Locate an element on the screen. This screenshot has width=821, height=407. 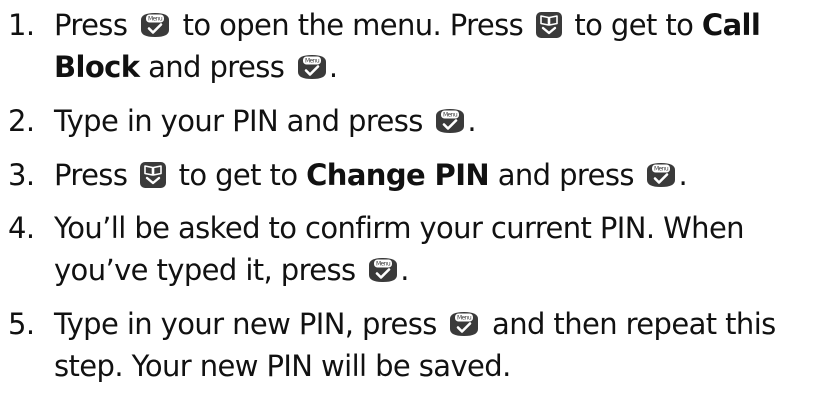
step-5-line-2: step. Your new PIN will be saved. is located at coordinates (413, 366).